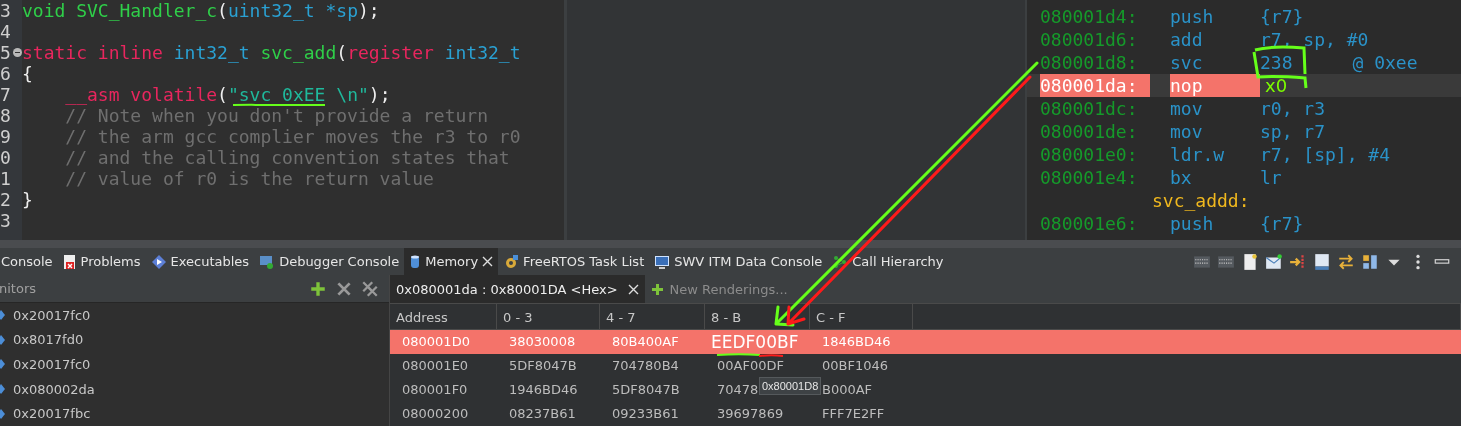  I want to click on instruction-address: 080001e4:, so click(1089, 177).